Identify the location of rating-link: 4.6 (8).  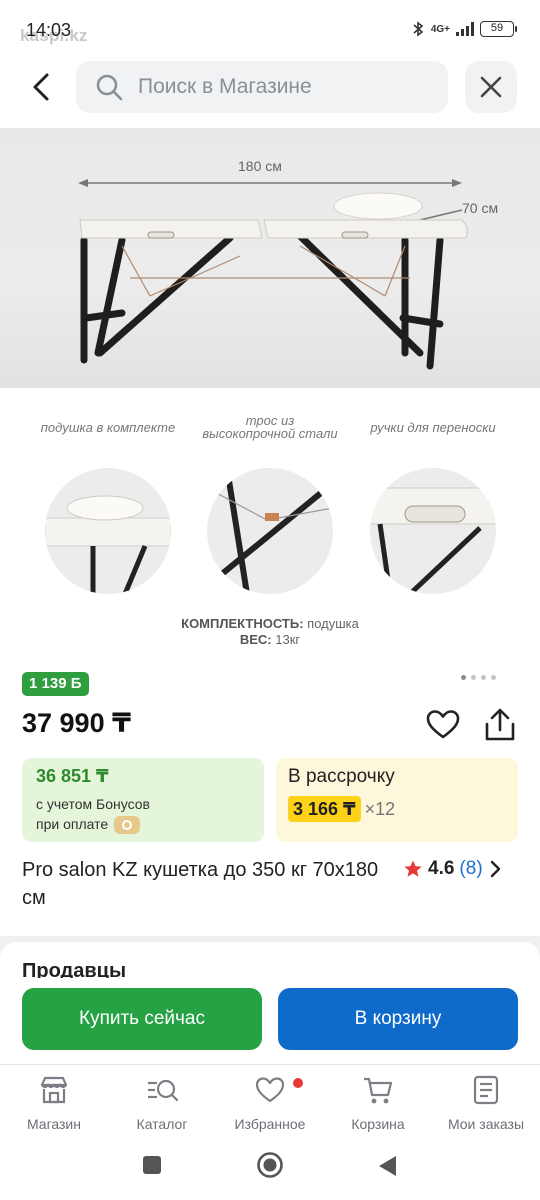
(452, 869).